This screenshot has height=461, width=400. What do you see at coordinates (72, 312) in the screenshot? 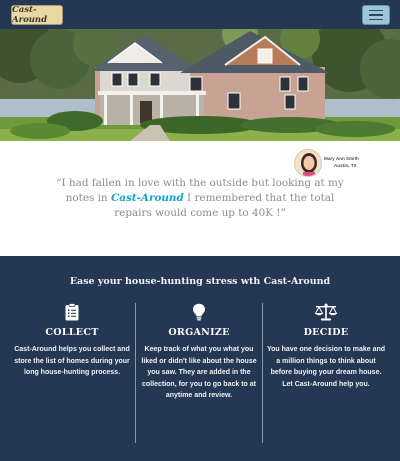
I see `clipboard-list-icon` at bounding box center [72, 312].